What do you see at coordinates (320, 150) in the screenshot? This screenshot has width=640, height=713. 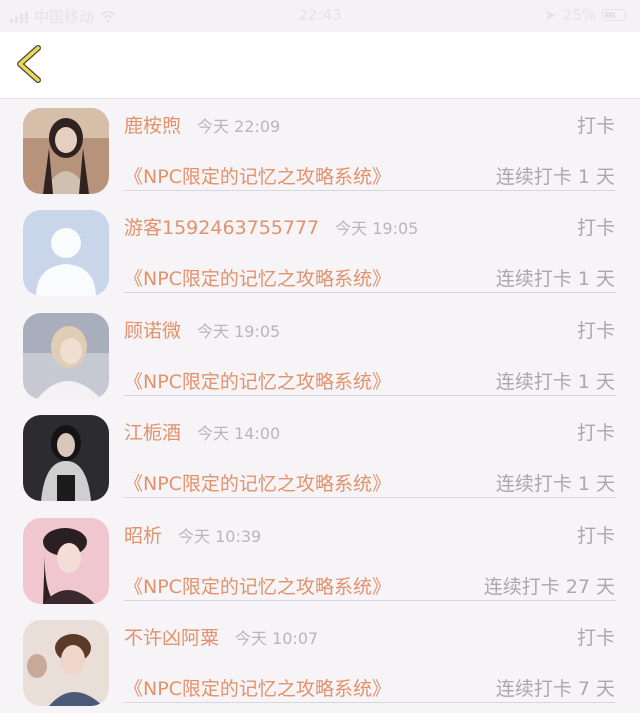 I see `list-item: 鹿桉煦 今天 22:09 打卡 《NPC限定的记忆之攻略系统》 连续打卡 1 天` at bounding box center [320, 150].